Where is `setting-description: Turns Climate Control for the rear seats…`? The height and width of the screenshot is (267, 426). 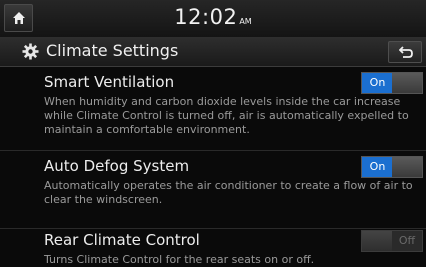
setting-description: Turns Climate Control for the rear seats… is located at coordinates (179, 259).